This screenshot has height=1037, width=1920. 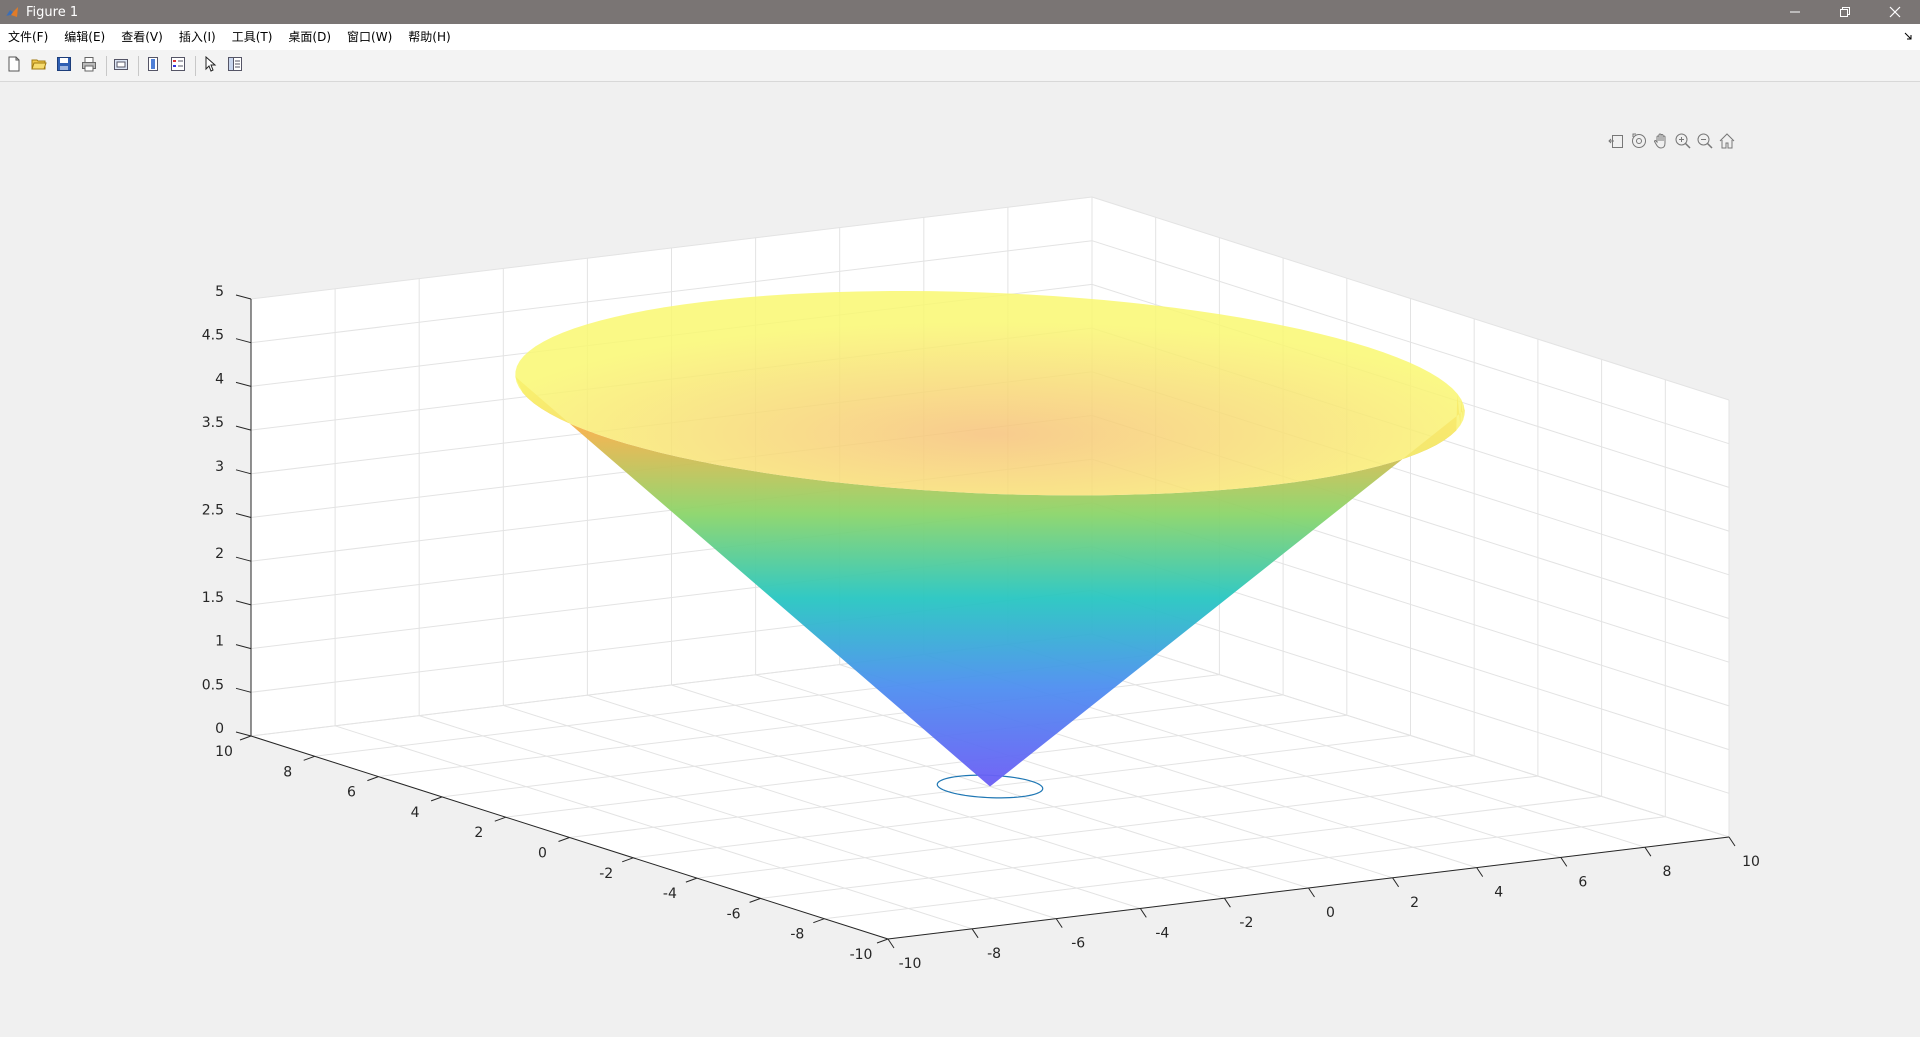 What do you see at coordinates (309, 37) in the screenshot?
I see `menu-desktop: 桌面(D)` at bounding box center [309, 37].